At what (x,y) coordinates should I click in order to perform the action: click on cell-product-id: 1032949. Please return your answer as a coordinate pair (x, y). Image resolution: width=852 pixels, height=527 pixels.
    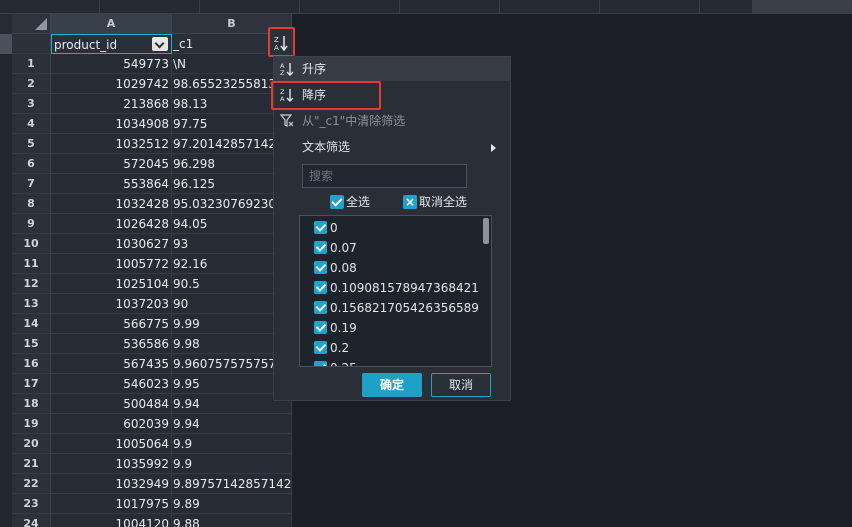
    Looking at the image, I should click on (111, 484).